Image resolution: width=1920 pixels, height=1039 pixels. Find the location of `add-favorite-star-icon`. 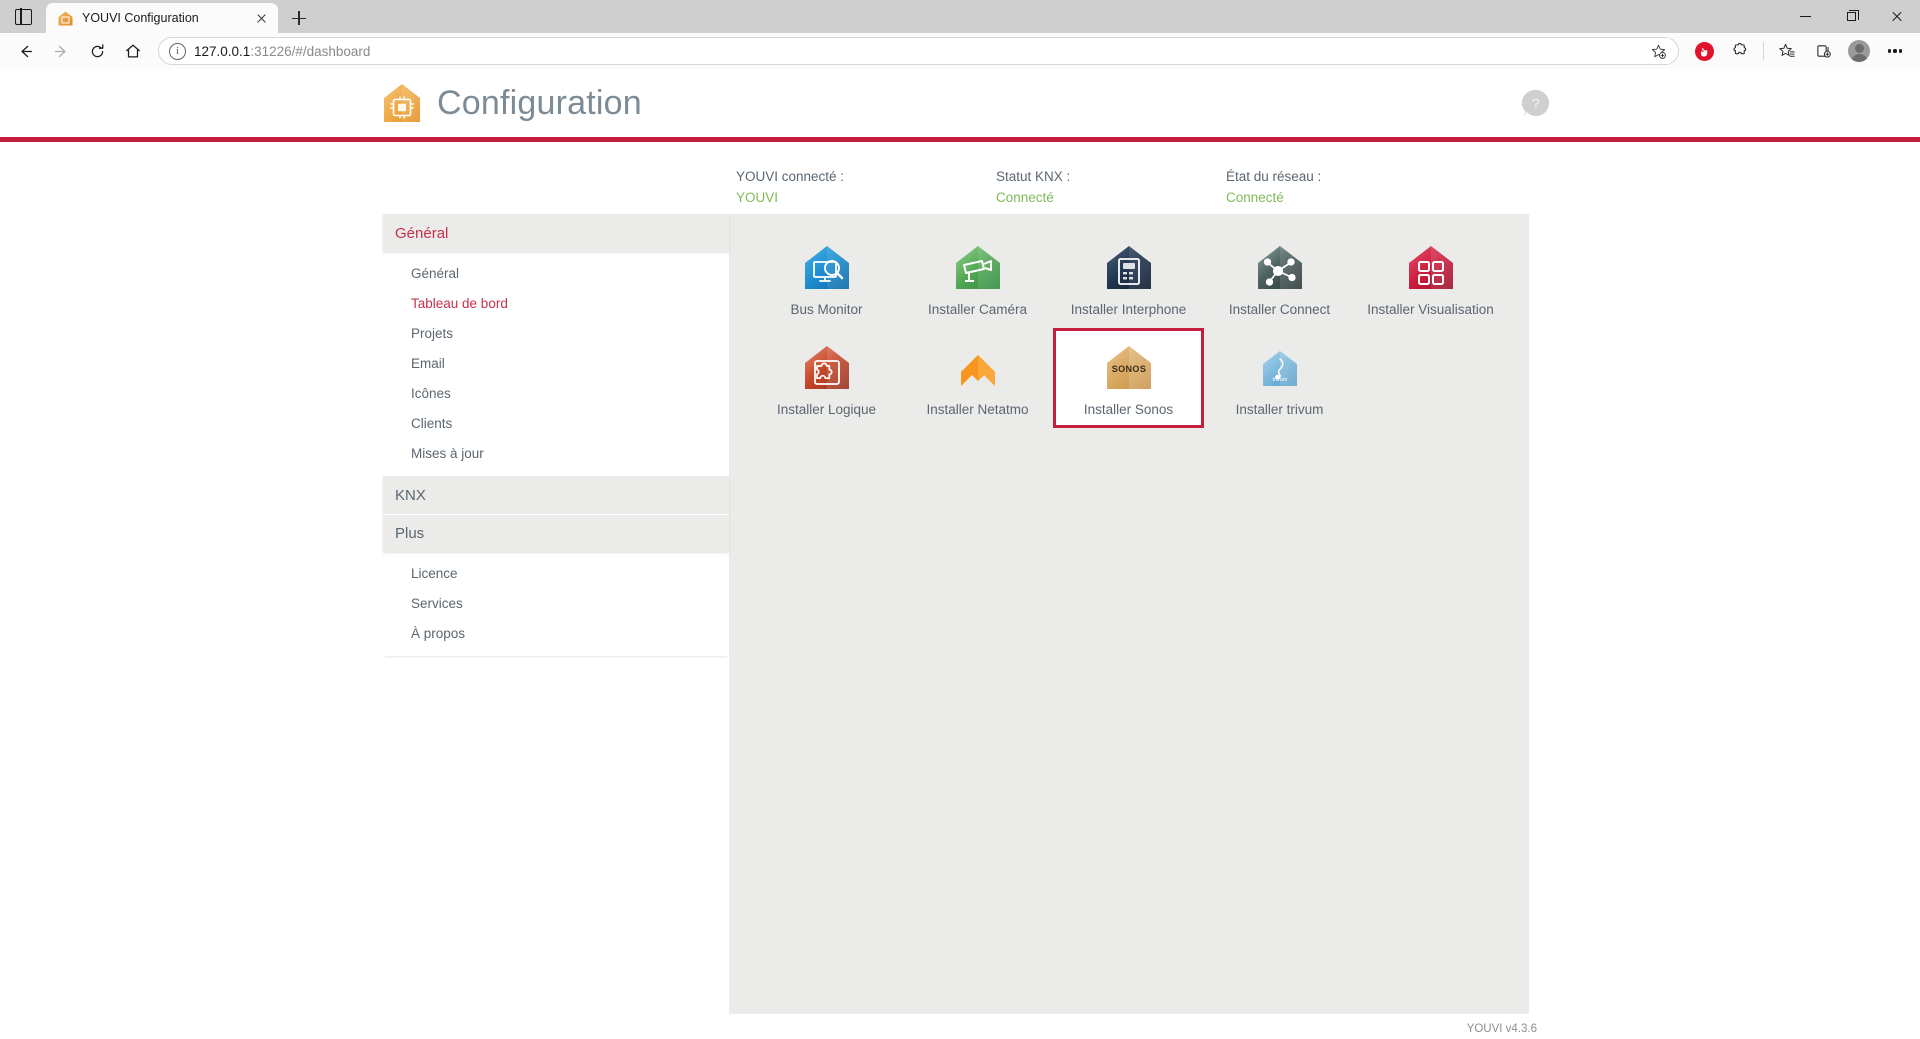

add-favorite-star-icon is located at coordinates (1658, 51).